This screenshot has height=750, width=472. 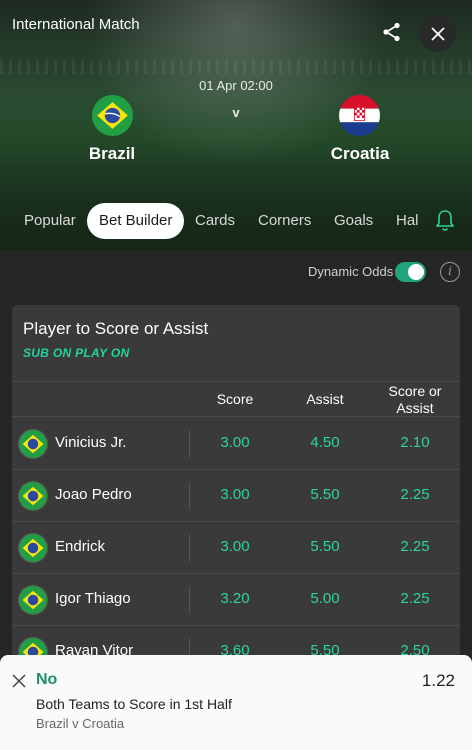 I want to click on bet-odds: 1.22, so click(x=438, y=680).